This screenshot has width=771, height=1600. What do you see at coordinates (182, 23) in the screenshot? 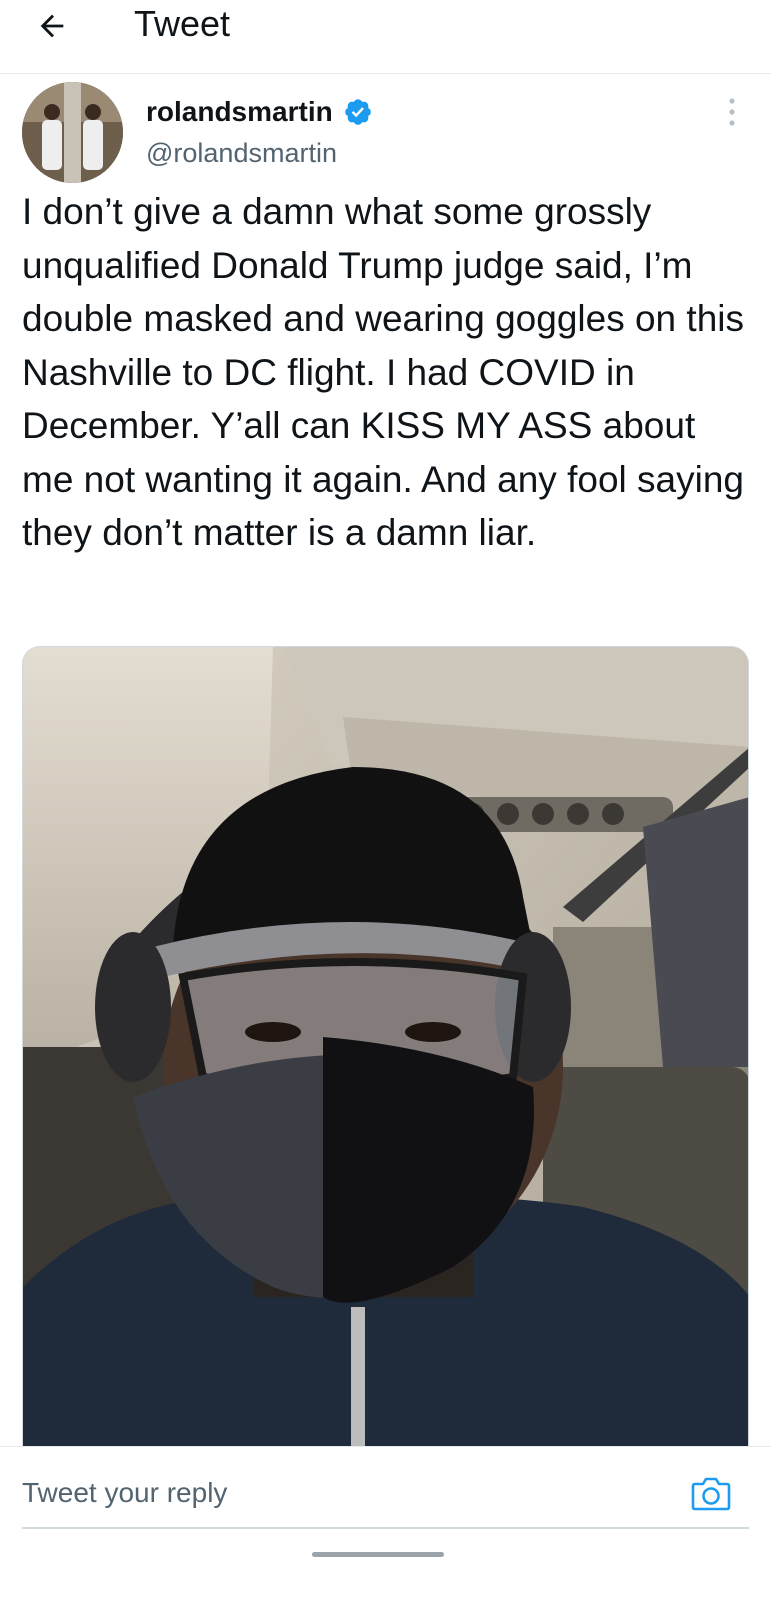
I see `page-title: Tweet` at bounding box center [182, 23].